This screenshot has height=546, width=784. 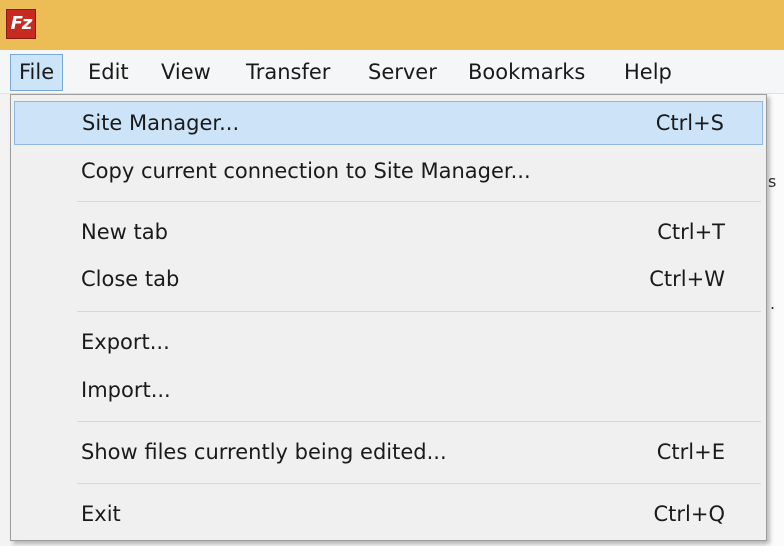 What do you see at coordinates (775, 320) in the screenshot?
I see `background-window-edge: s .` at bounding box center [775, 320].